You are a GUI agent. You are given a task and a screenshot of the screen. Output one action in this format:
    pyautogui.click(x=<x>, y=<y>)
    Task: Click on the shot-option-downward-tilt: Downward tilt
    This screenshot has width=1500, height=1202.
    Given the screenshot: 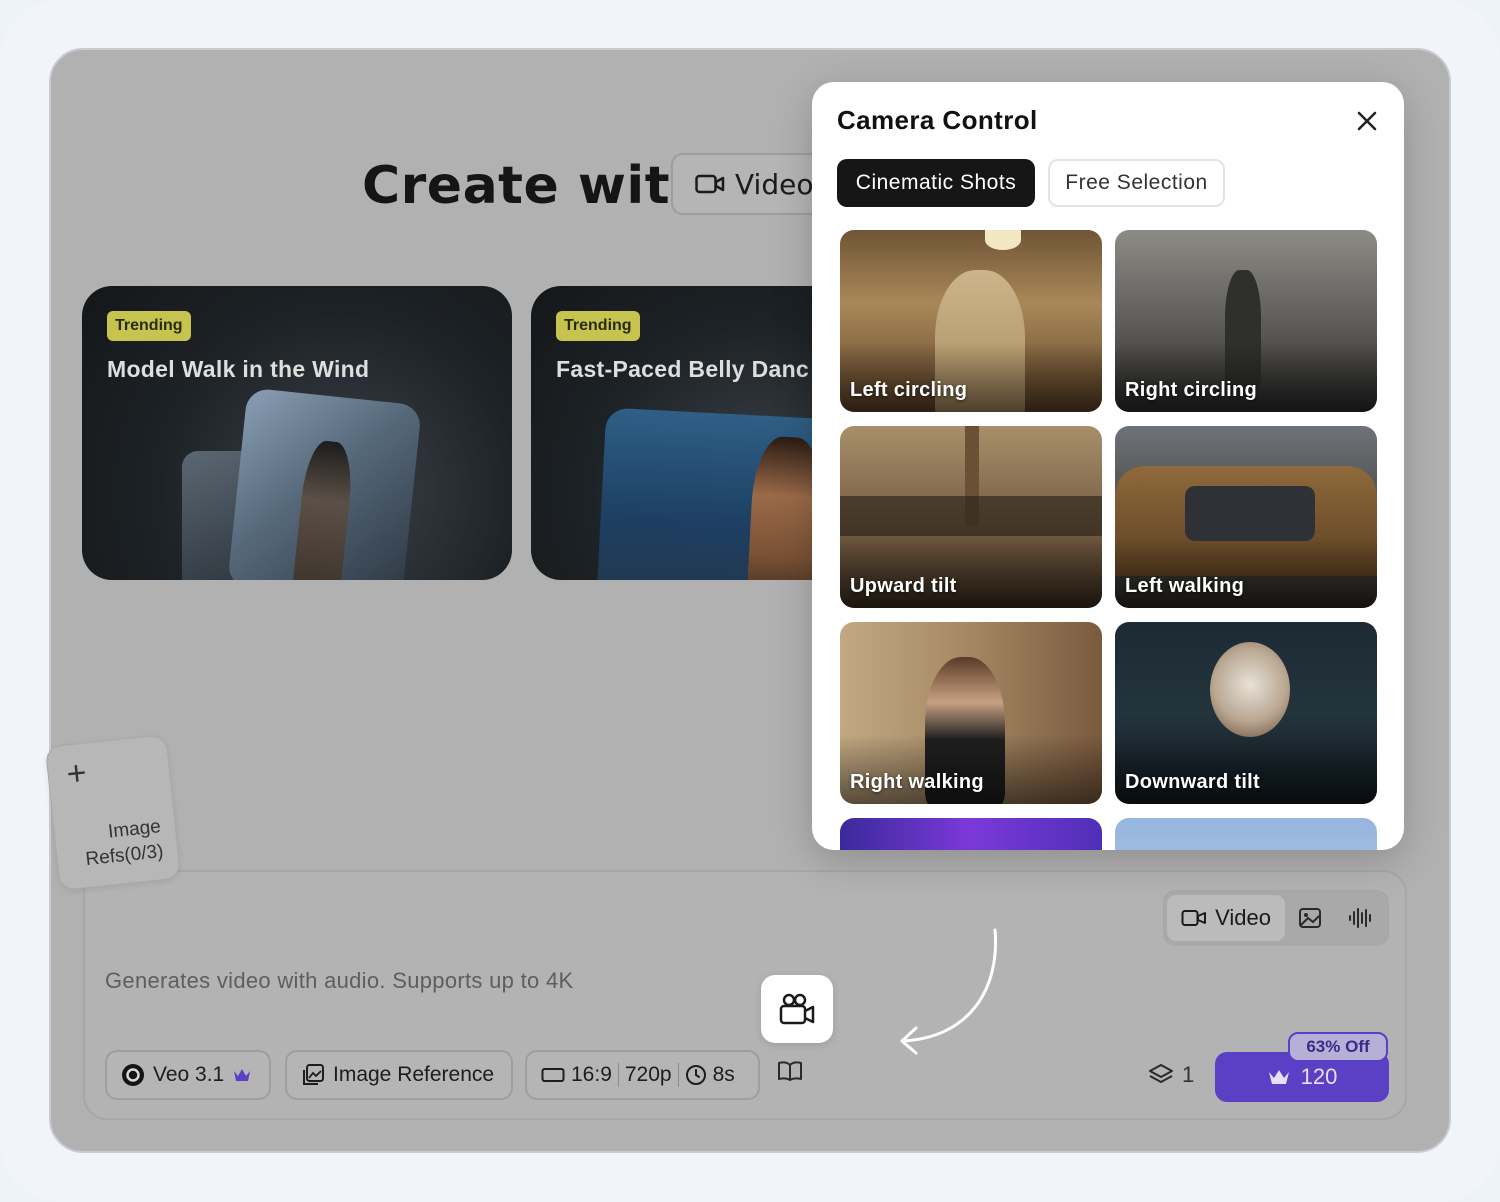 What is the action you would take?
    pyautogui.click(x=1246, y=713)
    